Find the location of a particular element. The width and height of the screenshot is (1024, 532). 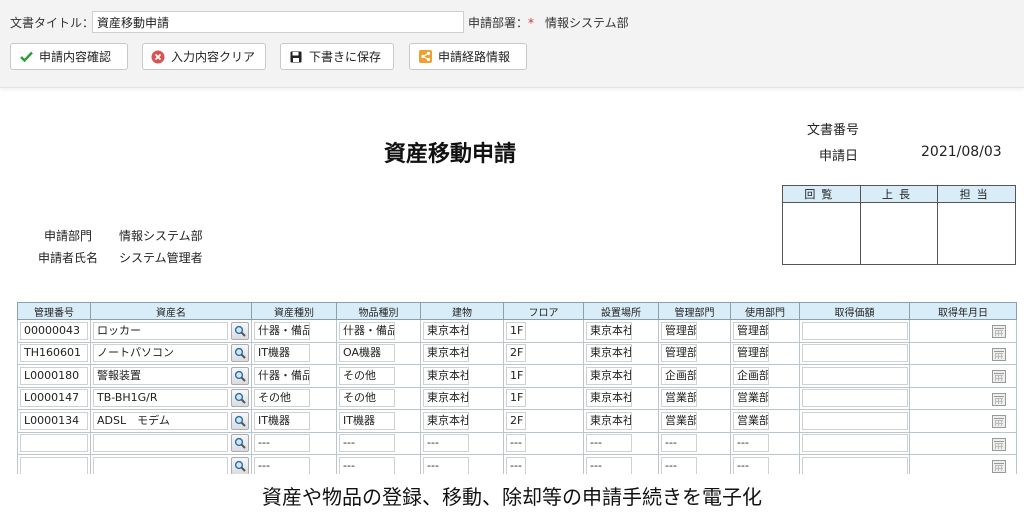

table-cell: 2F is located at coordinates (543, 353).